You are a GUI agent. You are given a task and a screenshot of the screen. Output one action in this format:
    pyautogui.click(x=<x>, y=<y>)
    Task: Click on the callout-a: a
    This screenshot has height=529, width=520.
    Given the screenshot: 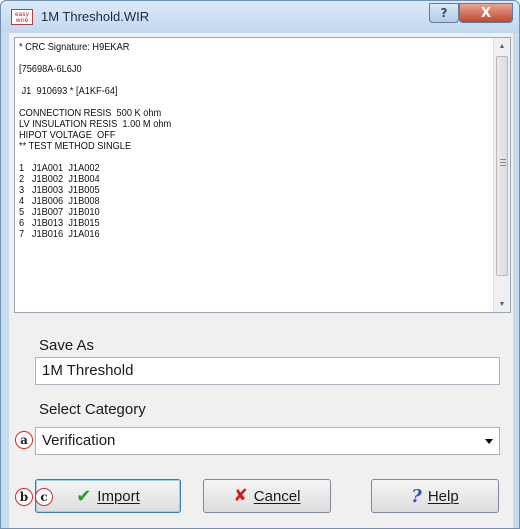 What is the action you would take?
    pyautogui.click(x=24, y=440)
    